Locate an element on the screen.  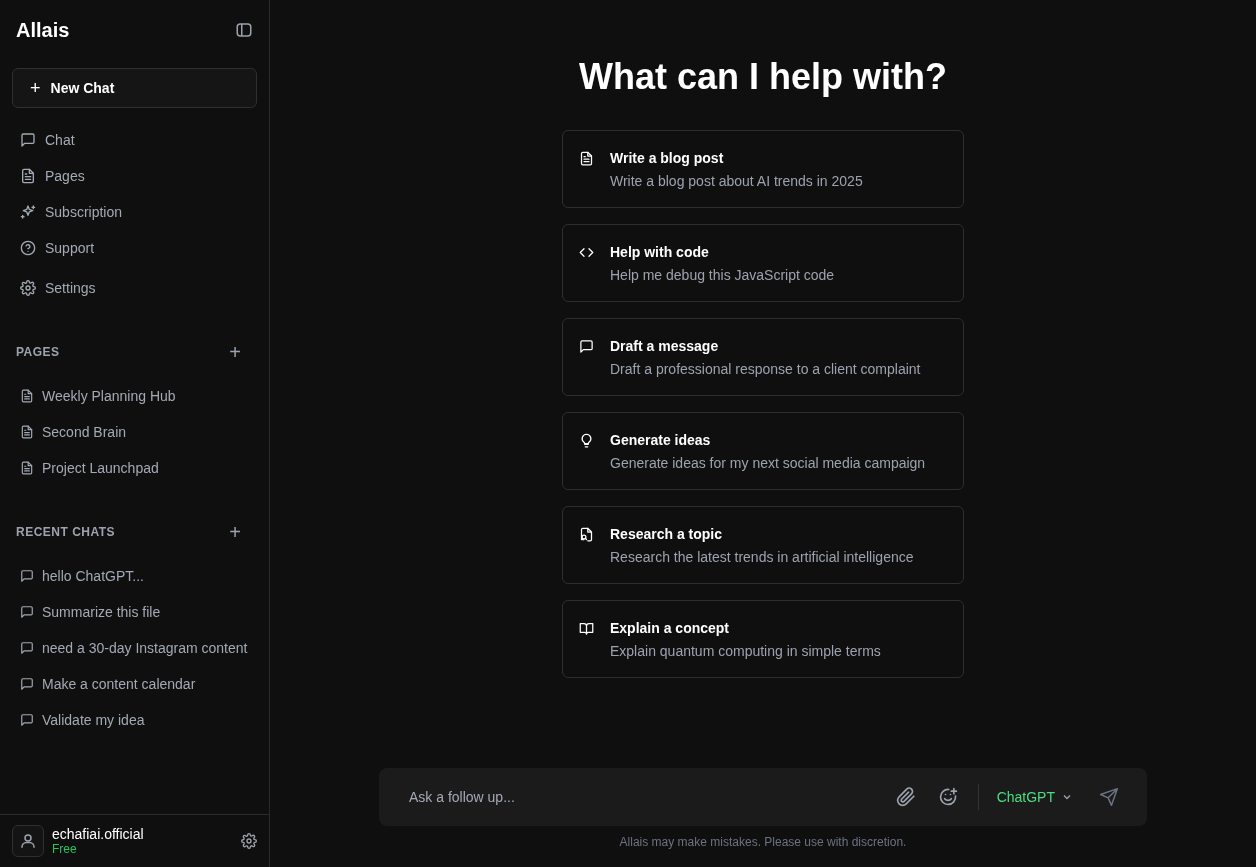
file-search-icon is located at coordinates (586, 534).